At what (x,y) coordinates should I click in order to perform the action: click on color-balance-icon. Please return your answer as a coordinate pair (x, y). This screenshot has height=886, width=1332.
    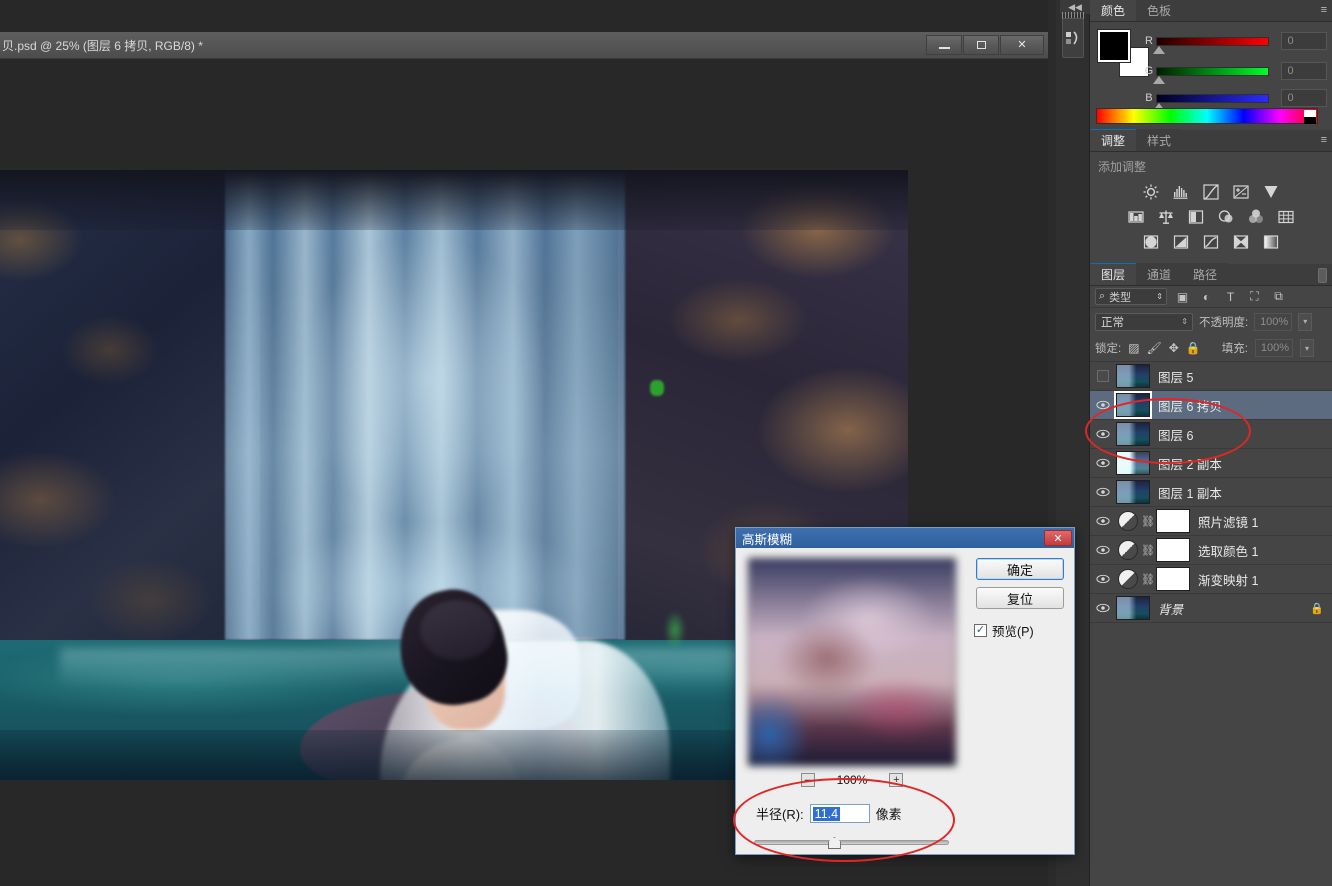
    Looking at the image, I should click on (1166, 217).